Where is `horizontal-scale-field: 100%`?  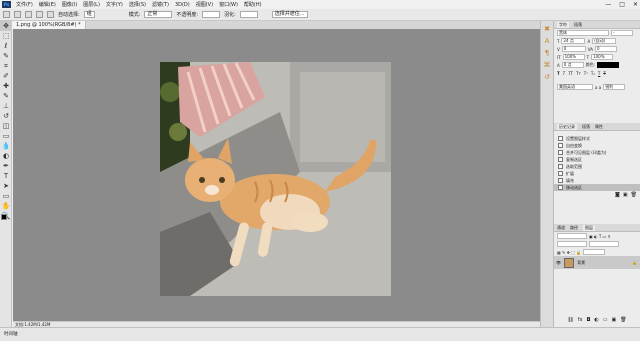 horizontal-scale-field: 100% is located at coordinates (602, 57).